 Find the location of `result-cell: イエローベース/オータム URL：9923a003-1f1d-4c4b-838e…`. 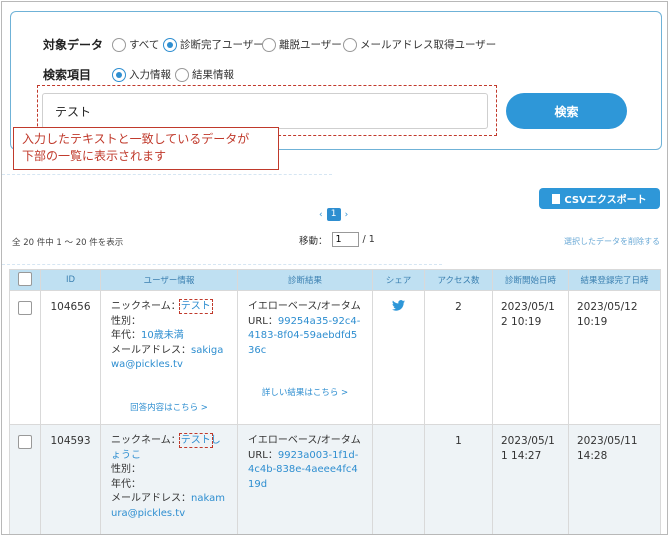

result-cell: イエローベース/オータム URL：9923a003-1f1d-4c4b-838e… is located at coordinates (305, 479).